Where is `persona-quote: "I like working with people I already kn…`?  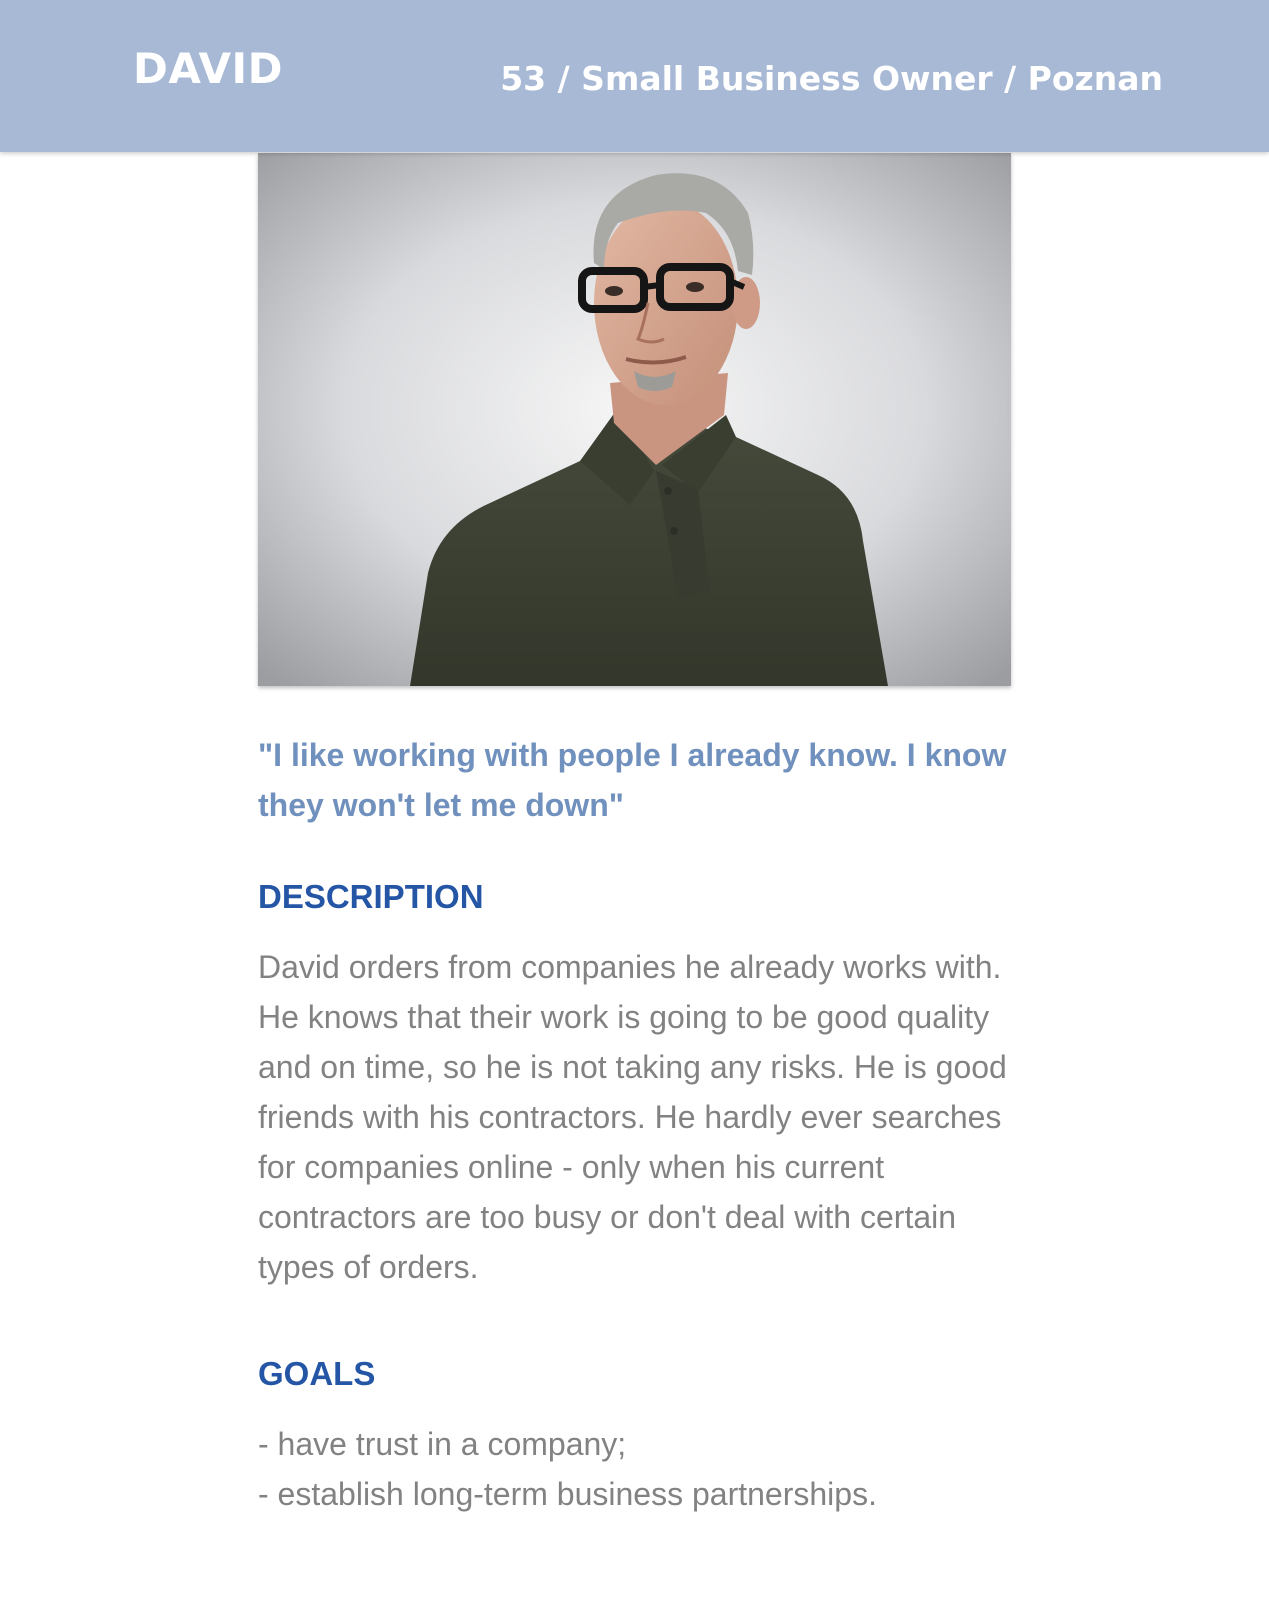 persona-quote: "I like working with people I already kn… is located at coordinates (632, 780).